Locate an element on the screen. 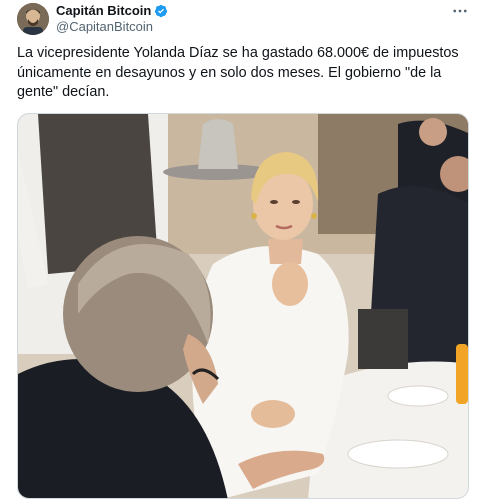 This screenshot has width=489, height=504. avatar is located at coordinates (33, 19).